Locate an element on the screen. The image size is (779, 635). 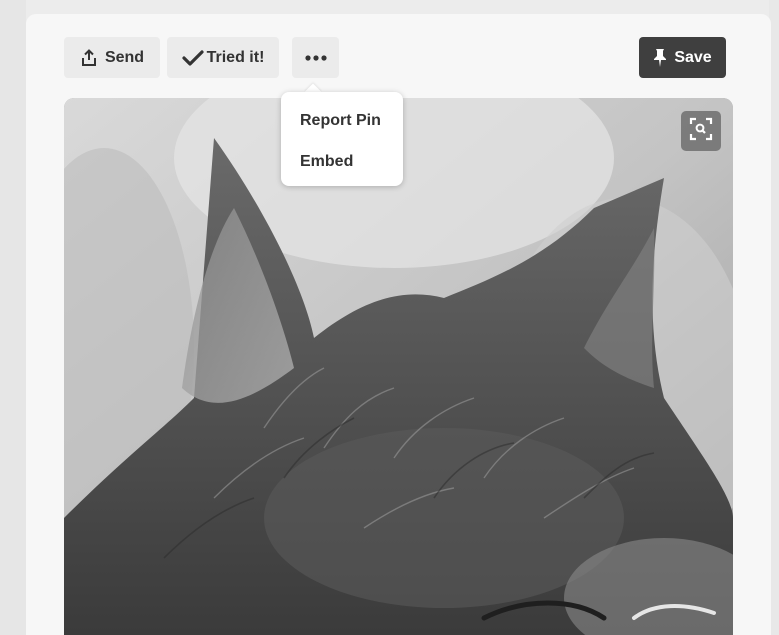
pushpin-icon is located at coordinates (660, 58).